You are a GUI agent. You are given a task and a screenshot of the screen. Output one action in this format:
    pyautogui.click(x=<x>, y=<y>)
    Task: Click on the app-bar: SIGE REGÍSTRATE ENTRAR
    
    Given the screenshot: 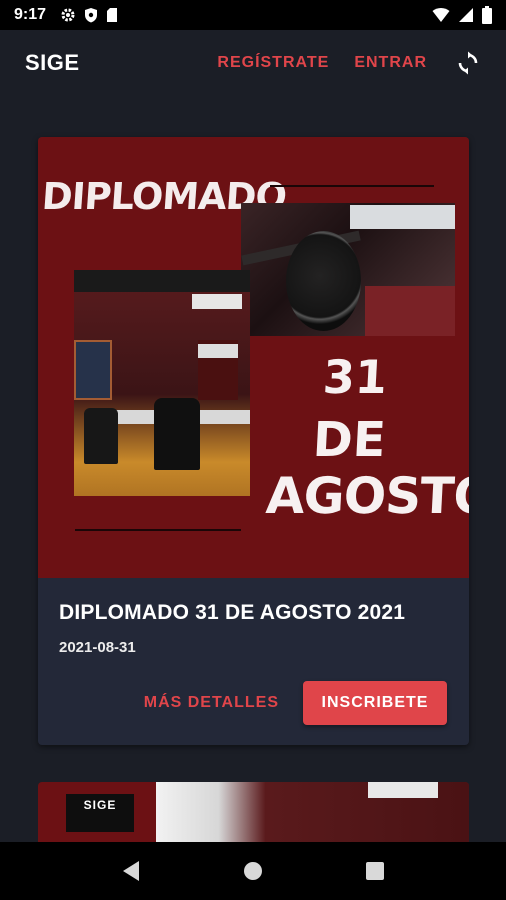 What is the action you would take?
    pyautogui.click(x=253, y=63)
    